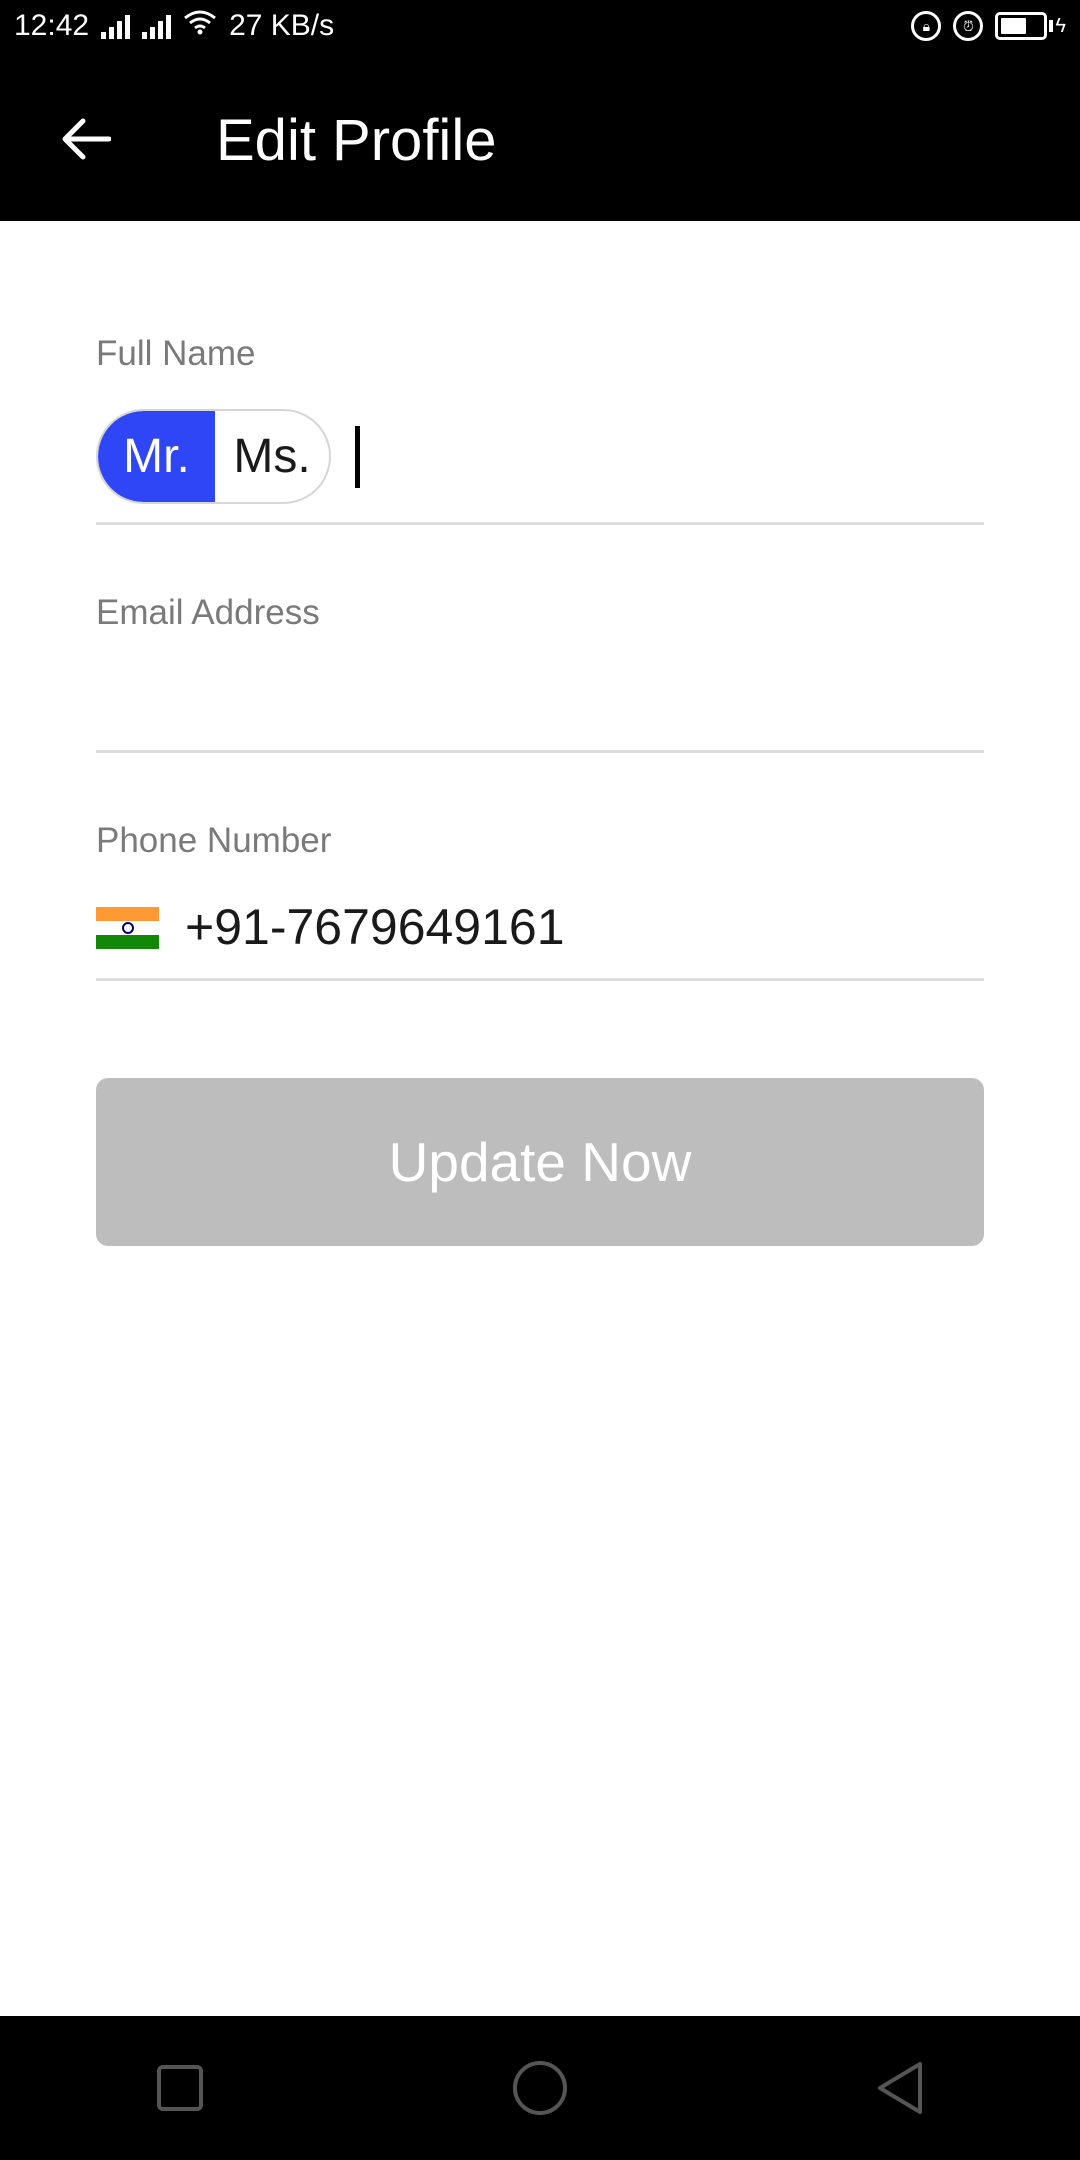 The image size is (1080, 2160). I want to click on system-back-button, so click(900, 2088).